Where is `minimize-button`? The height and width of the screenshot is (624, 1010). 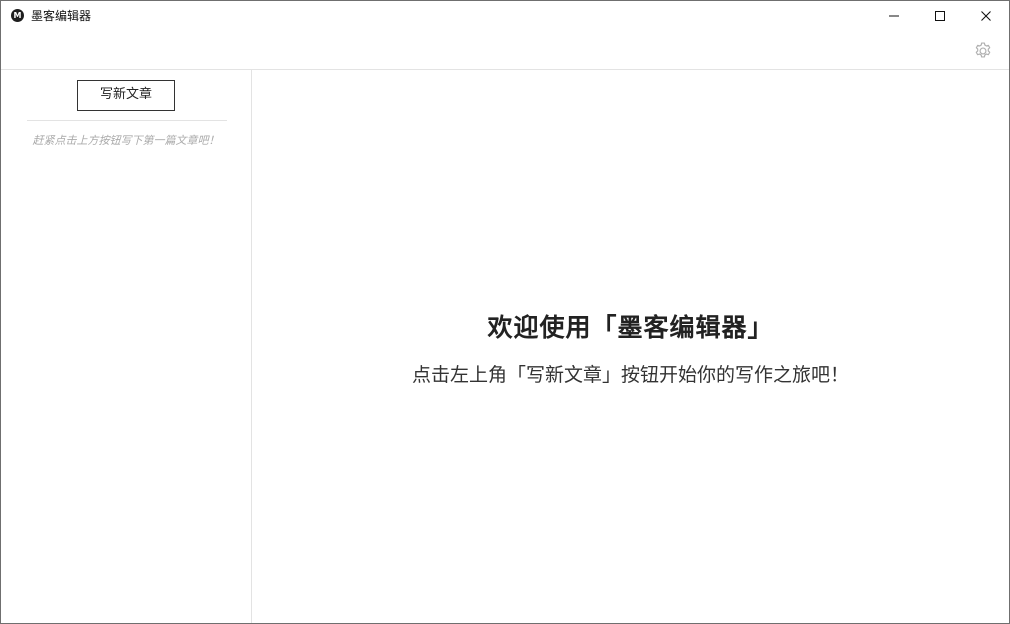
minimize-button is located at coordinates (894, 16).